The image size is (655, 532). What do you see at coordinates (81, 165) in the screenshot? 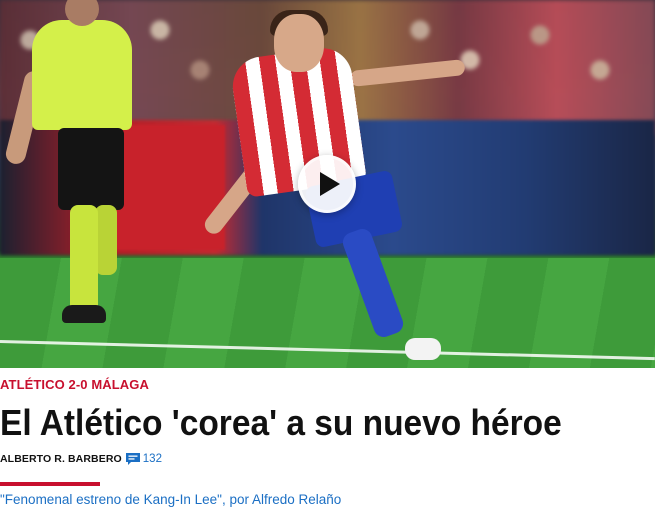
I see `referee-figure` at bounding box center [81, 165].